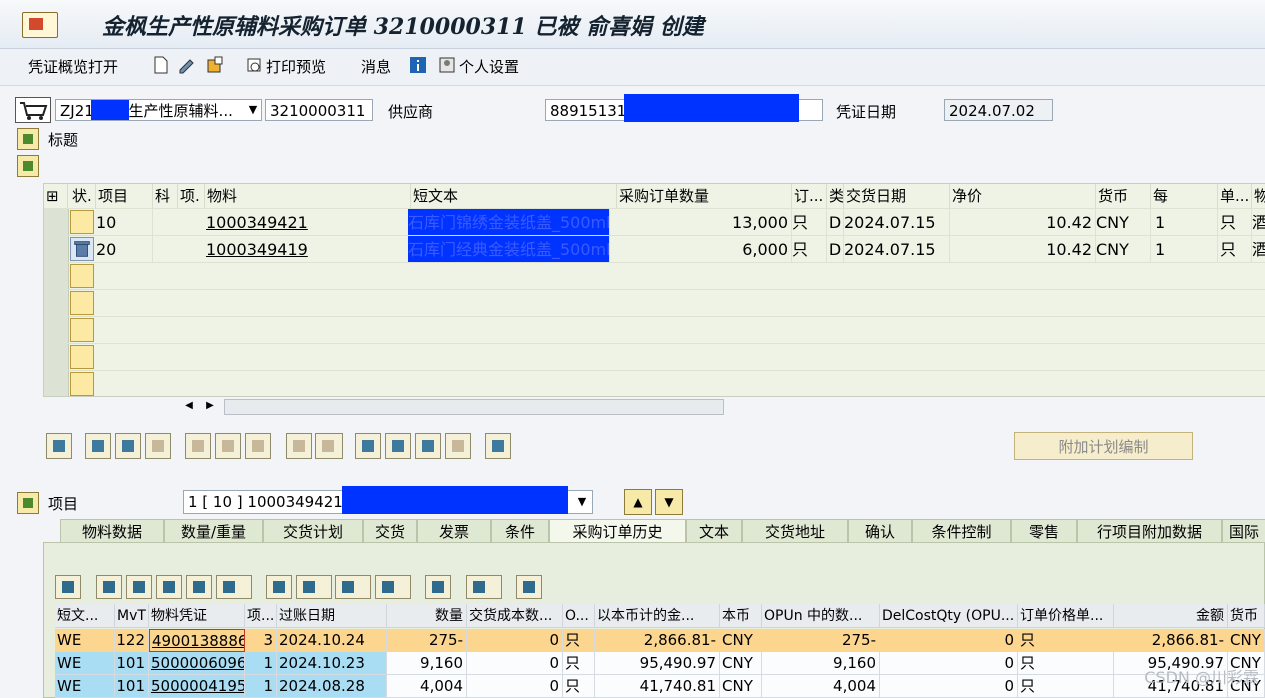 The height and width of the screenshot is (698, 1265). What do you see at coordinates (669, 502) in the screenshot?
I see `next-item-button: ▼` at bounding box center [669, 502].